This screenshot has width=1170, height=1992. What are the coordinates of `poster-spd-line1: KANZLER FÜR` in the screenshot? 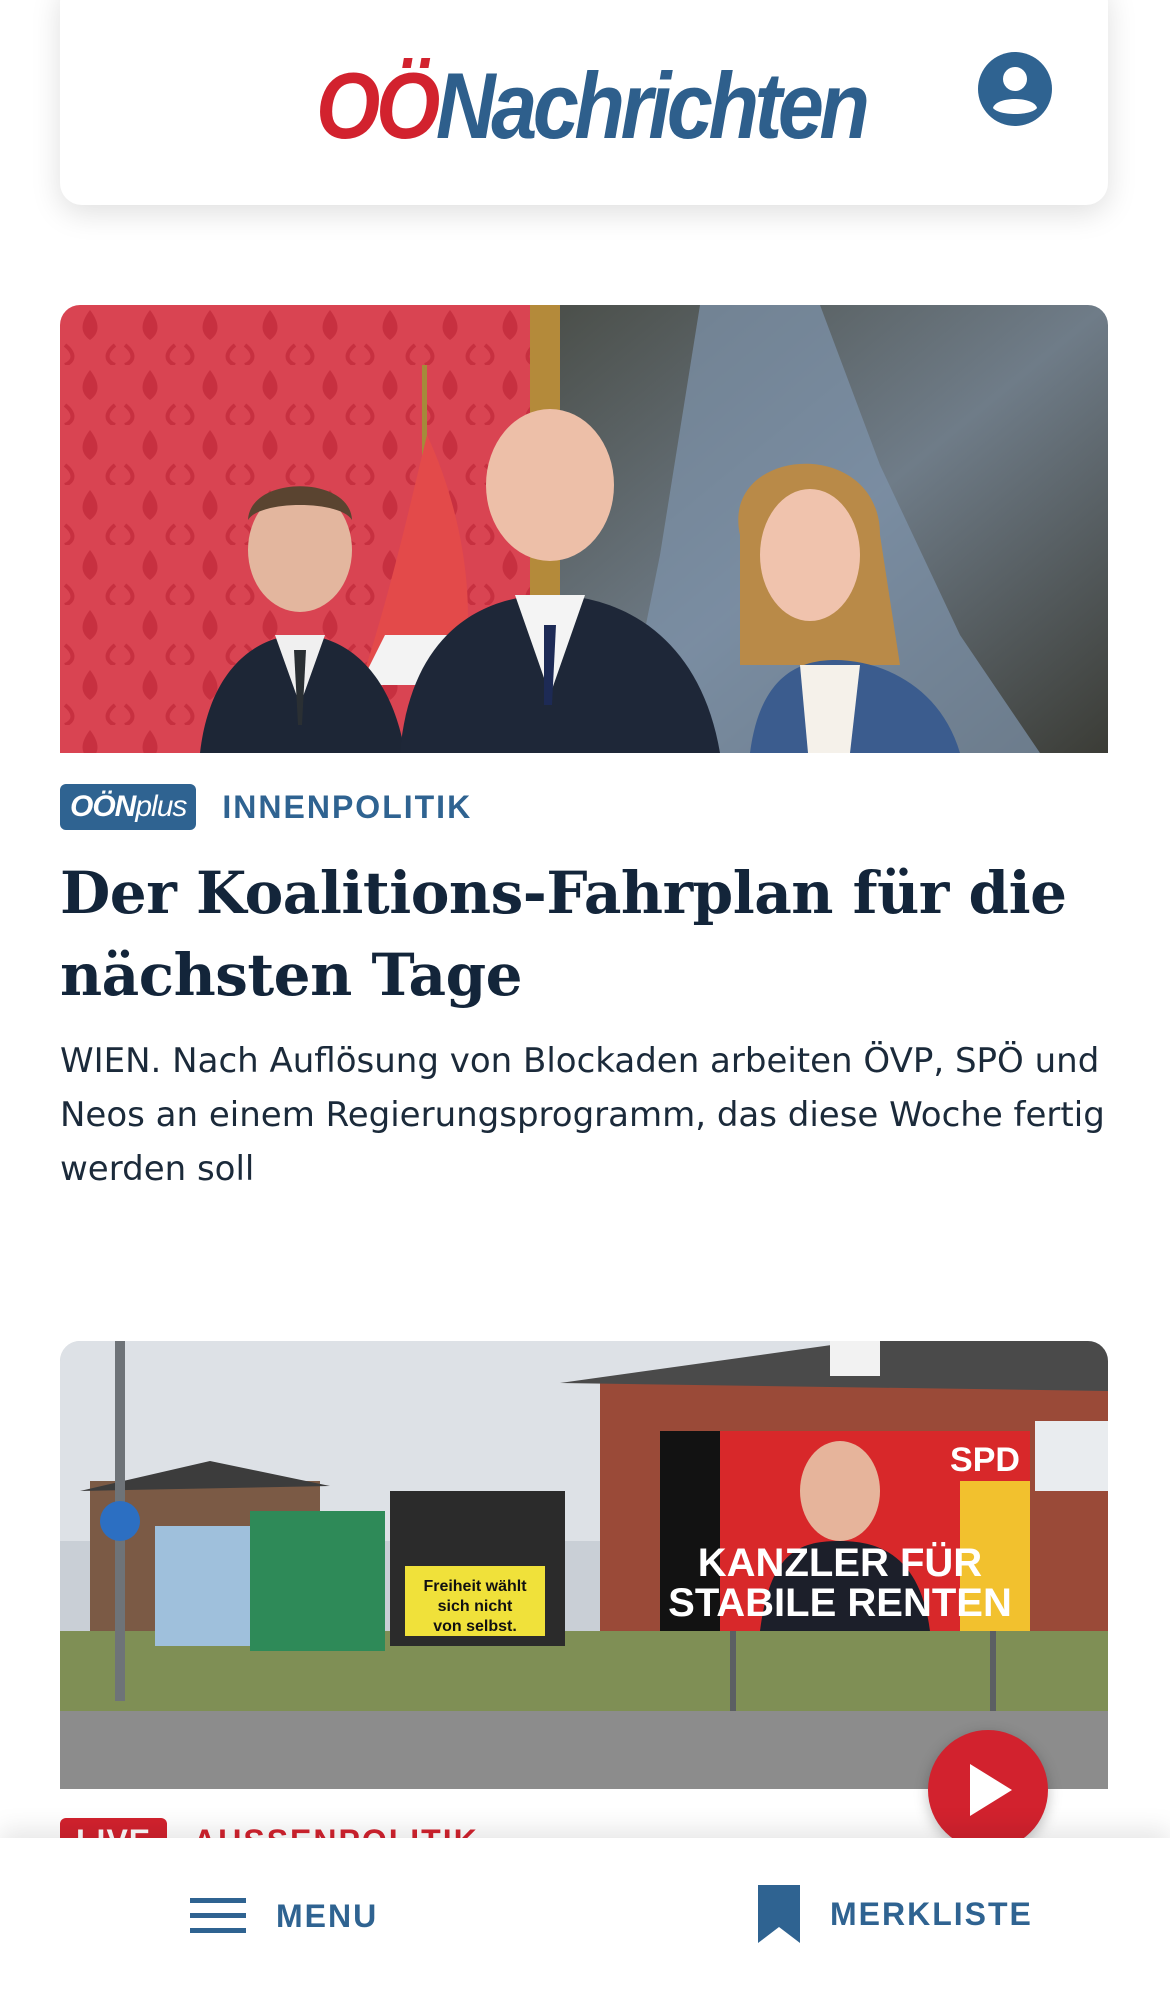 It's located at (840, 1562).